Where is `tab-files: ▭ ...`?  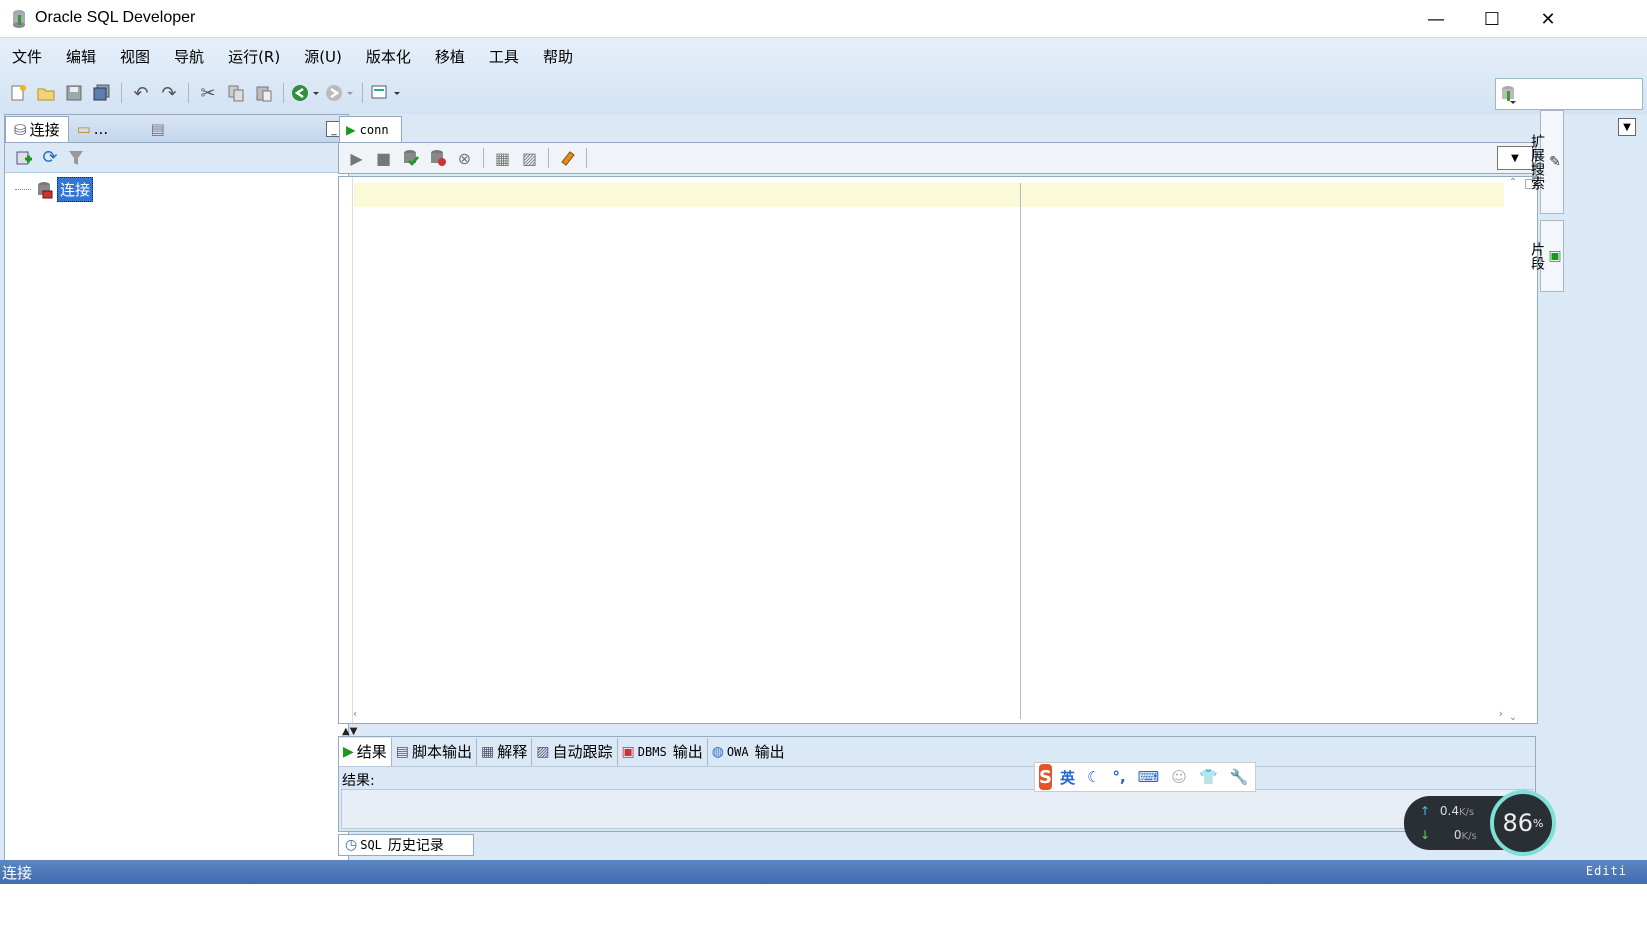 tab-files: ▭ ... is located at coordinates (106, 129).